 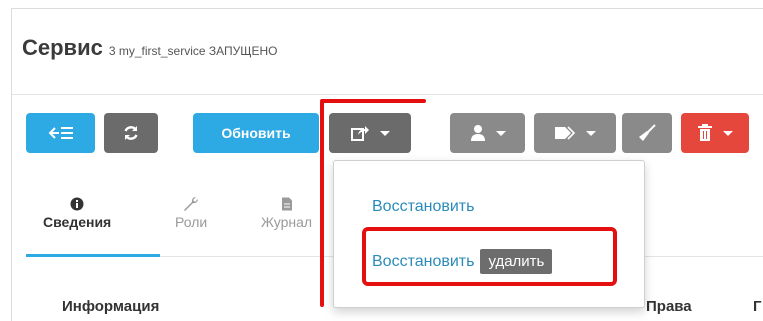 I want to click on back-list-icon, so click(x=60, y=133).